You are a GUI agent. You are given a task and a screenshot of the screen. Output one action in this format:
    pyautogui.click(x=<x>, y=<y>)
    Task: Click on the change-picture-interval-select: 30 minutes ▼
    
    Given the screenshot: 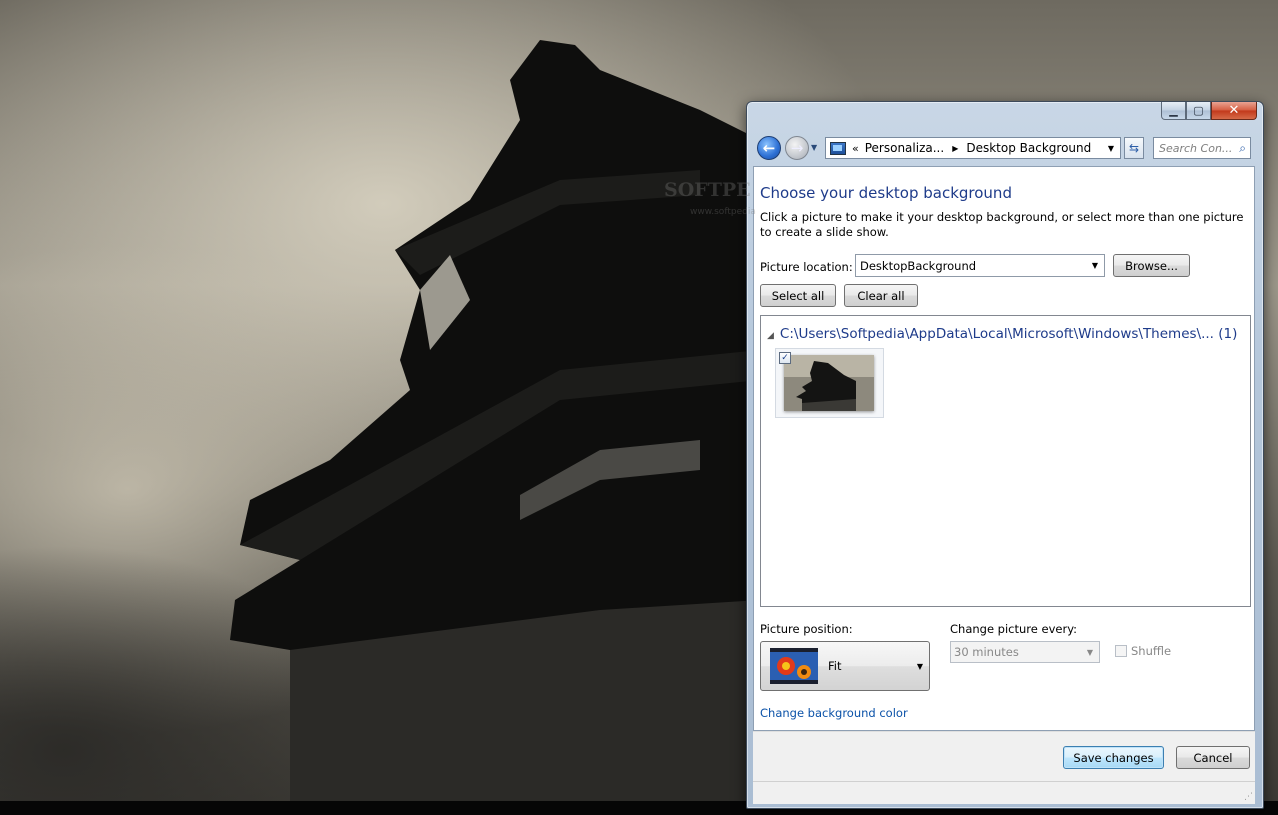 What is the action you would take?
    pyautogui.click(x=1025, y=652)
    